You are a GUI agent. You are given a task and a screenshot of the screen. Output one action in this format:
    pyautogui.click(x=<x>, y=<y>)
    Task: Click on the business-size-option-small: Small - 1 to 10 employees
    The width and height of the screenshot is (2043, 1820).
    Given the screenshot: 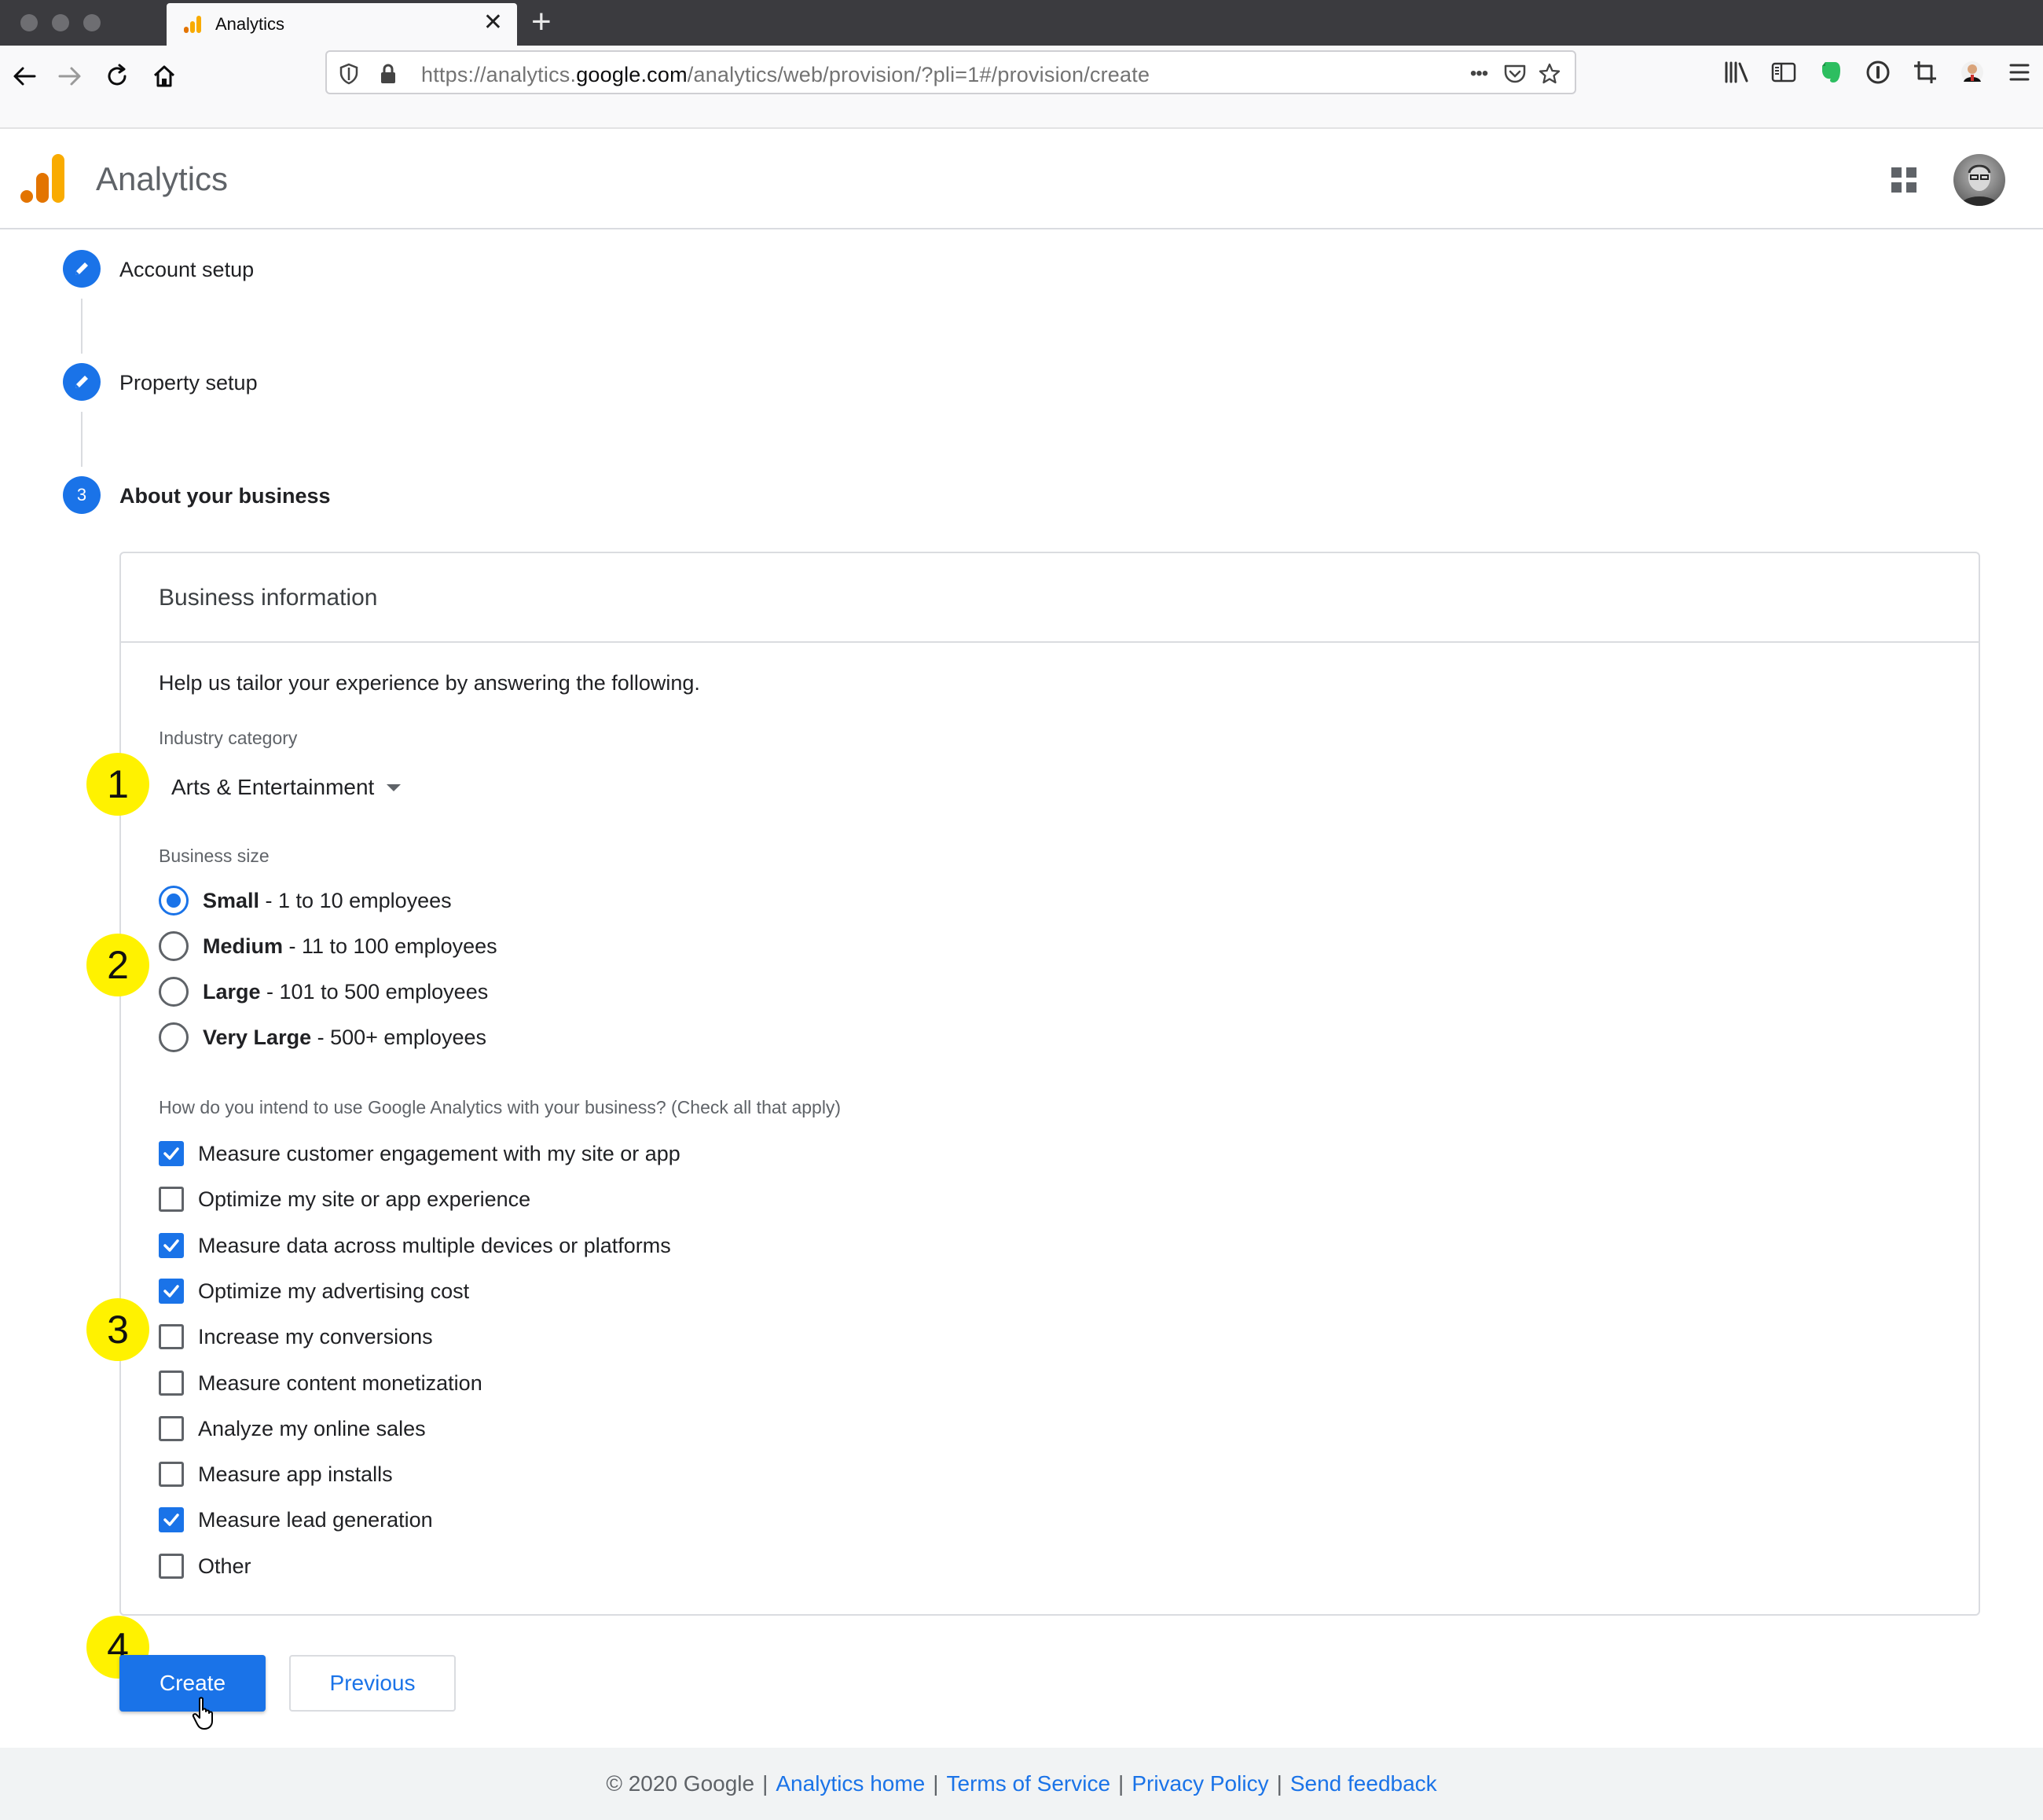 What is the action you would take?
    pyautogui.click(x=305, y=900)
    